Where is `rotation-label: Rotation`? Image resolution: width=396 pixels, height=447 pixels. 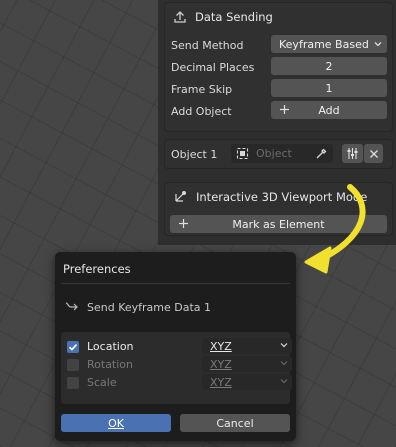 rotation-label: Rotation is located at coordinates (110, 364).